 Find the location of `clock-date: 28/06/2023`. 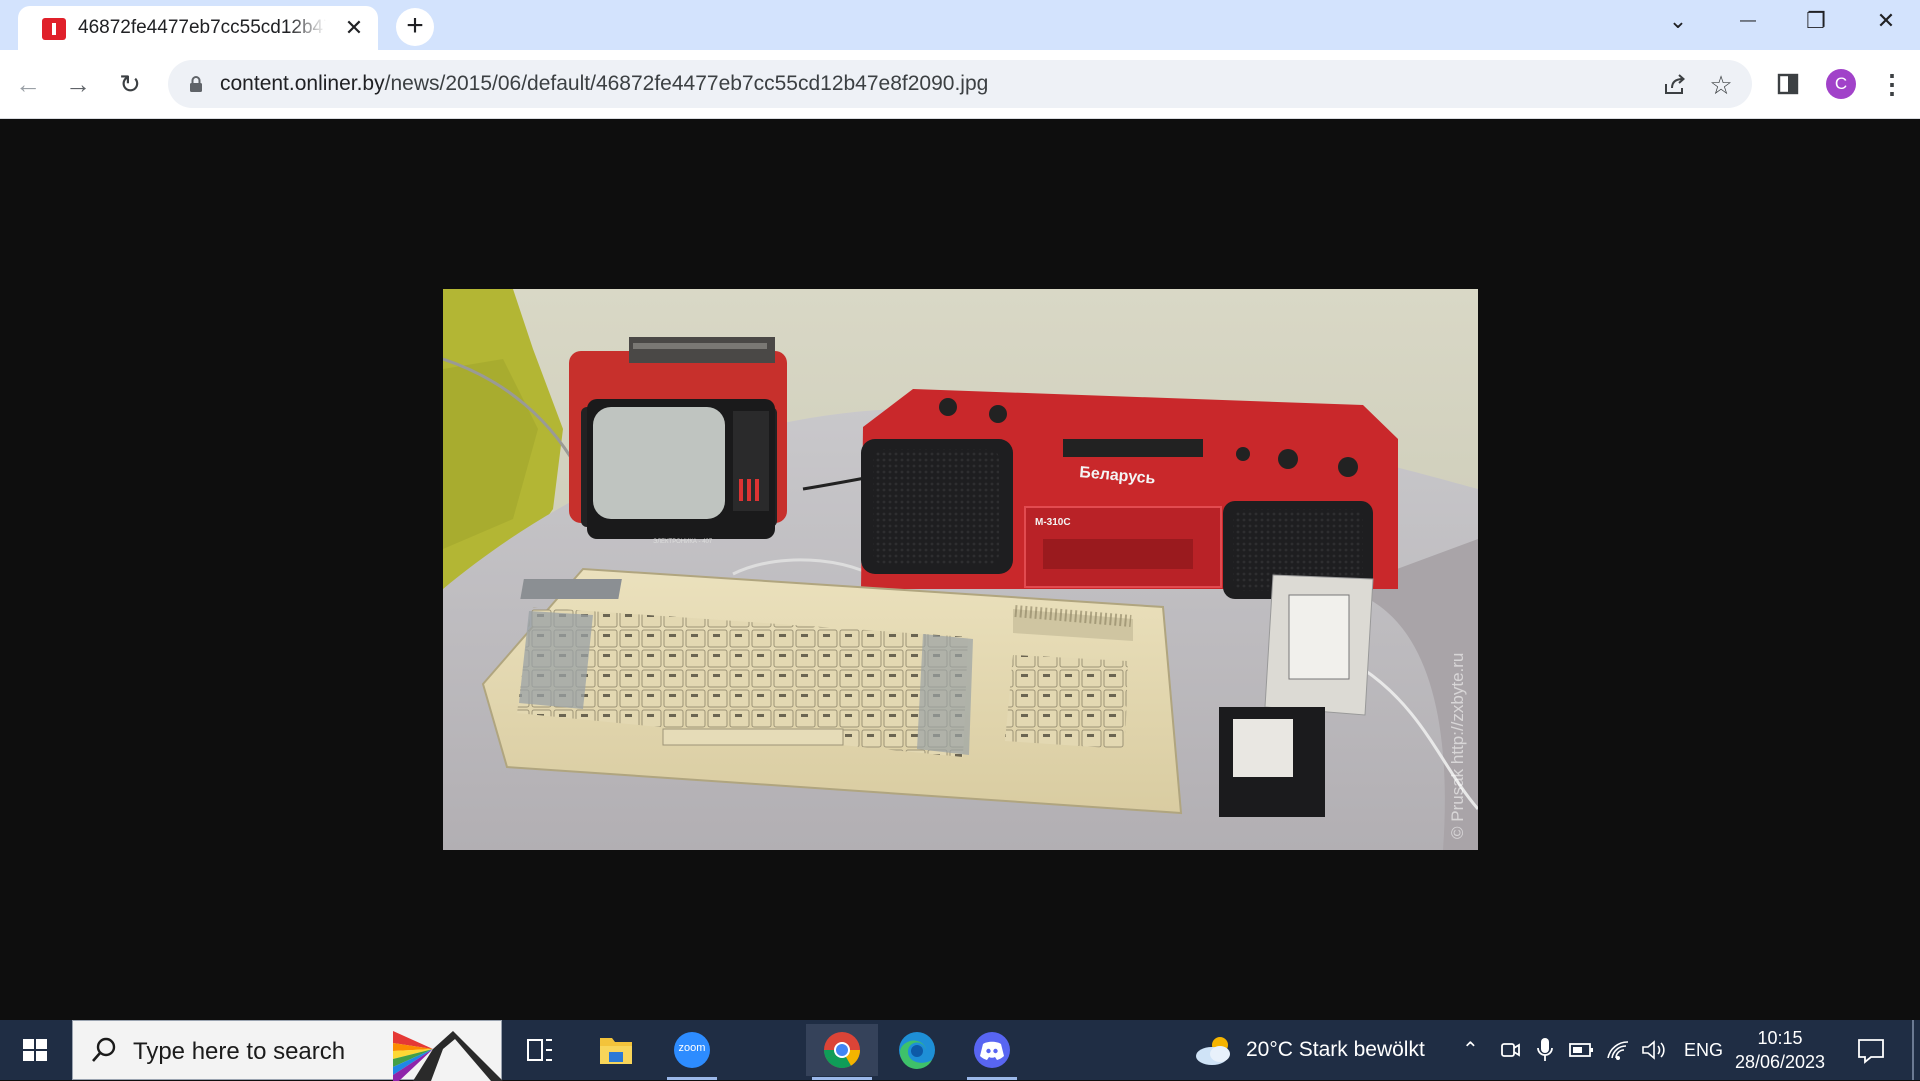

clock-date: 28/06/2023 is located at coordinates (1780, 1062).